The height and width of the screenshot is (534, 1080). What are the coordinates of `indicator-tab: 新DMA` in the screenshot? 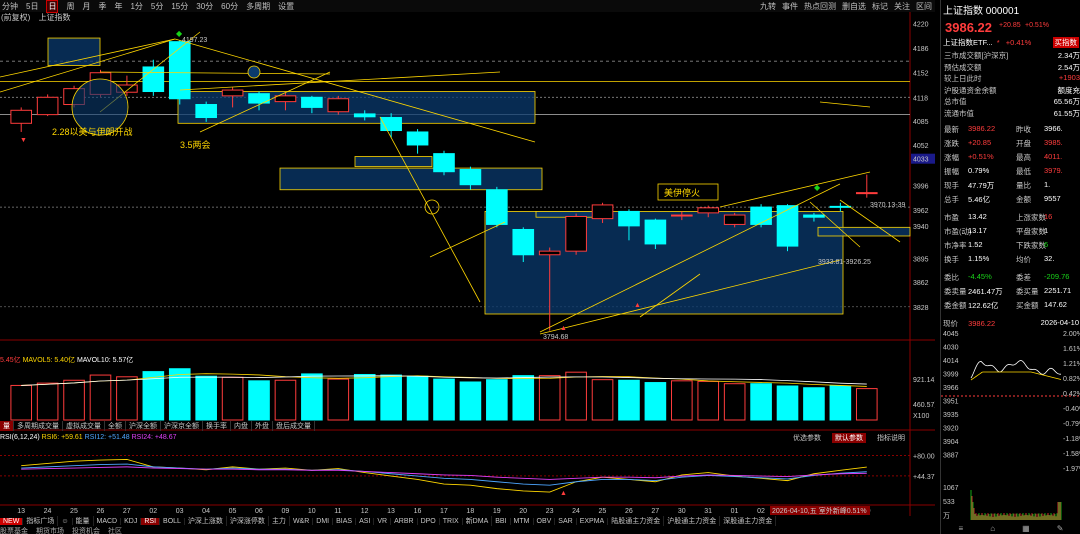 It's located at (478, 521).